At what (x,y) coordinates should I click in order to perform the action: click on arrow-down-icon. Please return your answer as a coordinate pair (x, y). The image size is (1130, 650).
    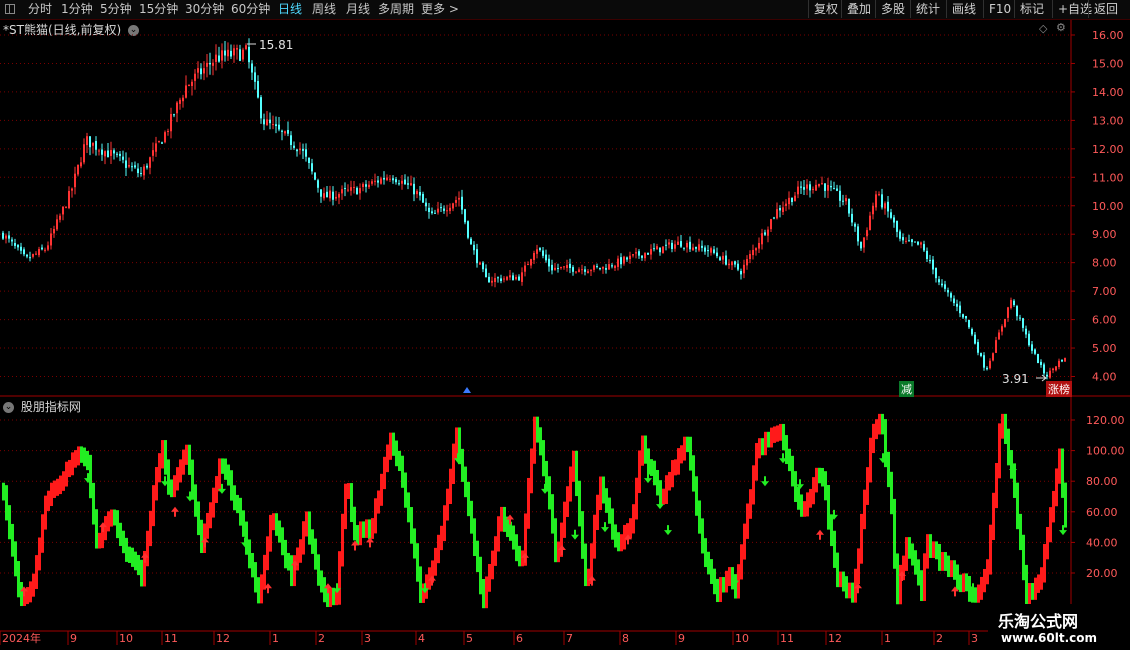
    Looking at the image, I should click on (575, 534).